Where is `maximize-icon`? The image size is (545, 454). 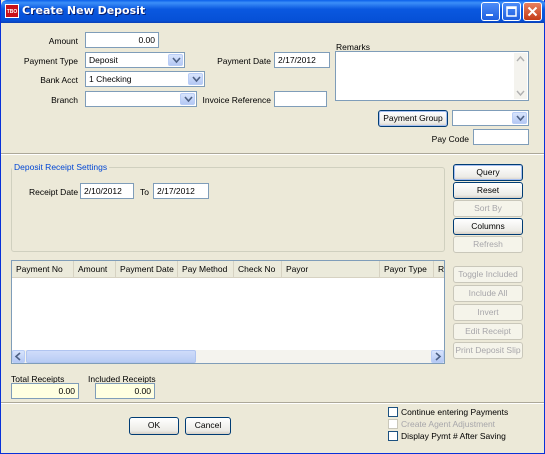 maximize-icon is located at coordinates (511, 11).